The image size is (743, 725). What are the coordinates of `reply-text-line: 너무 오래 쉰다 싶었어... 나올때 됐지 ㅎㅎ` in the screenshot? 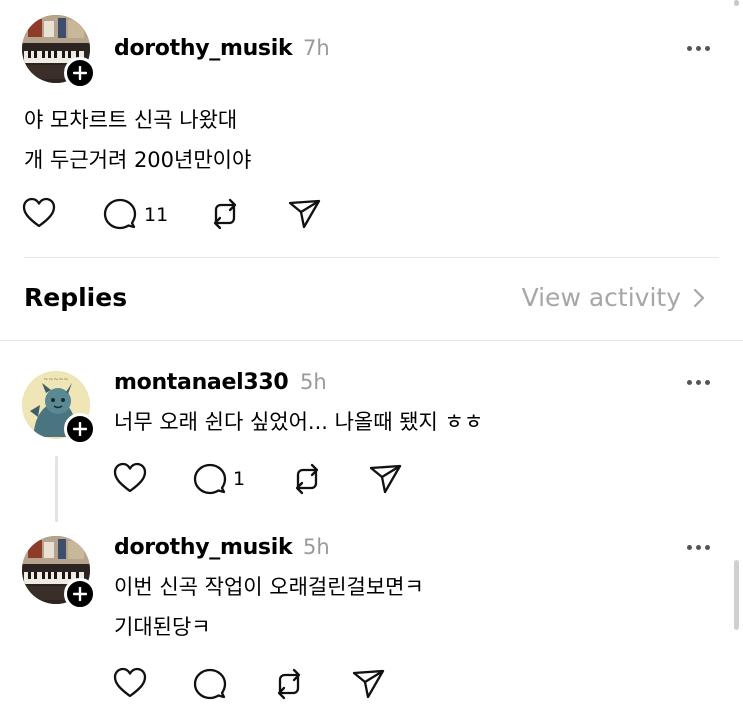 It's located at (299, 422).